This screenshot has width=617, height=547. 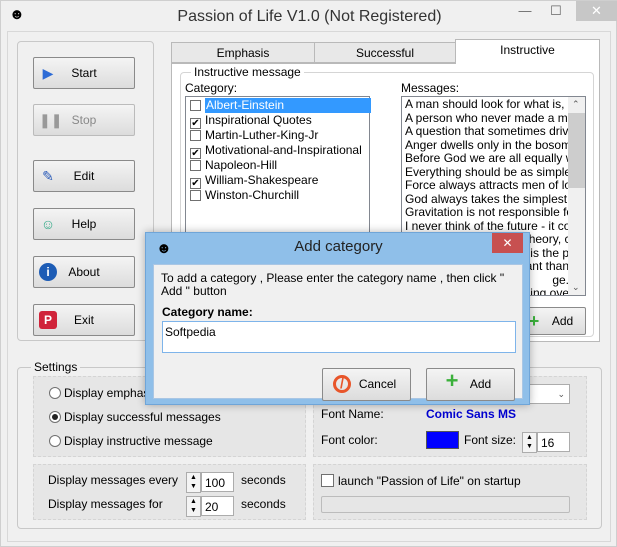 I want to click on font-name-label: Font Name:, so click(x=352, y=414).